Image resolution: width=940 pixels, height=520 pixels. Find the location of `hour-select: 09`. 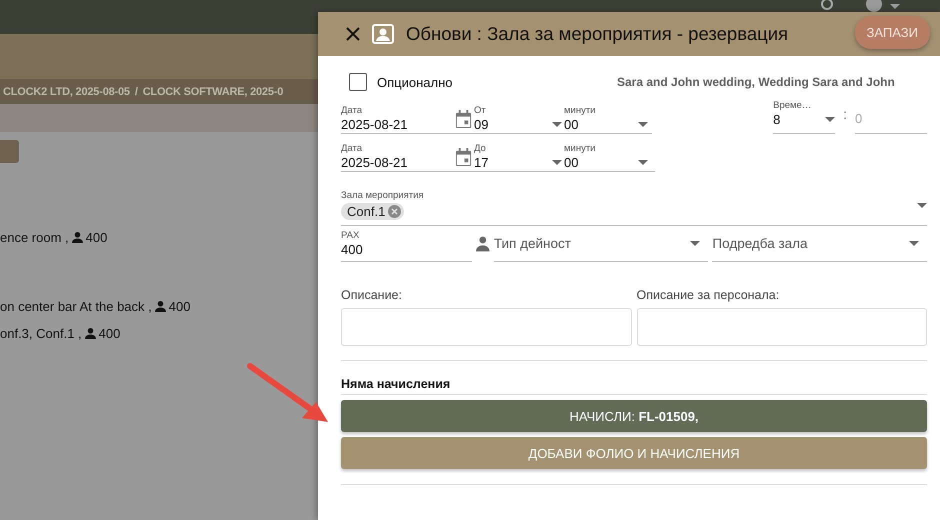

hour-select: 09 is located at coordinates (481, 124).